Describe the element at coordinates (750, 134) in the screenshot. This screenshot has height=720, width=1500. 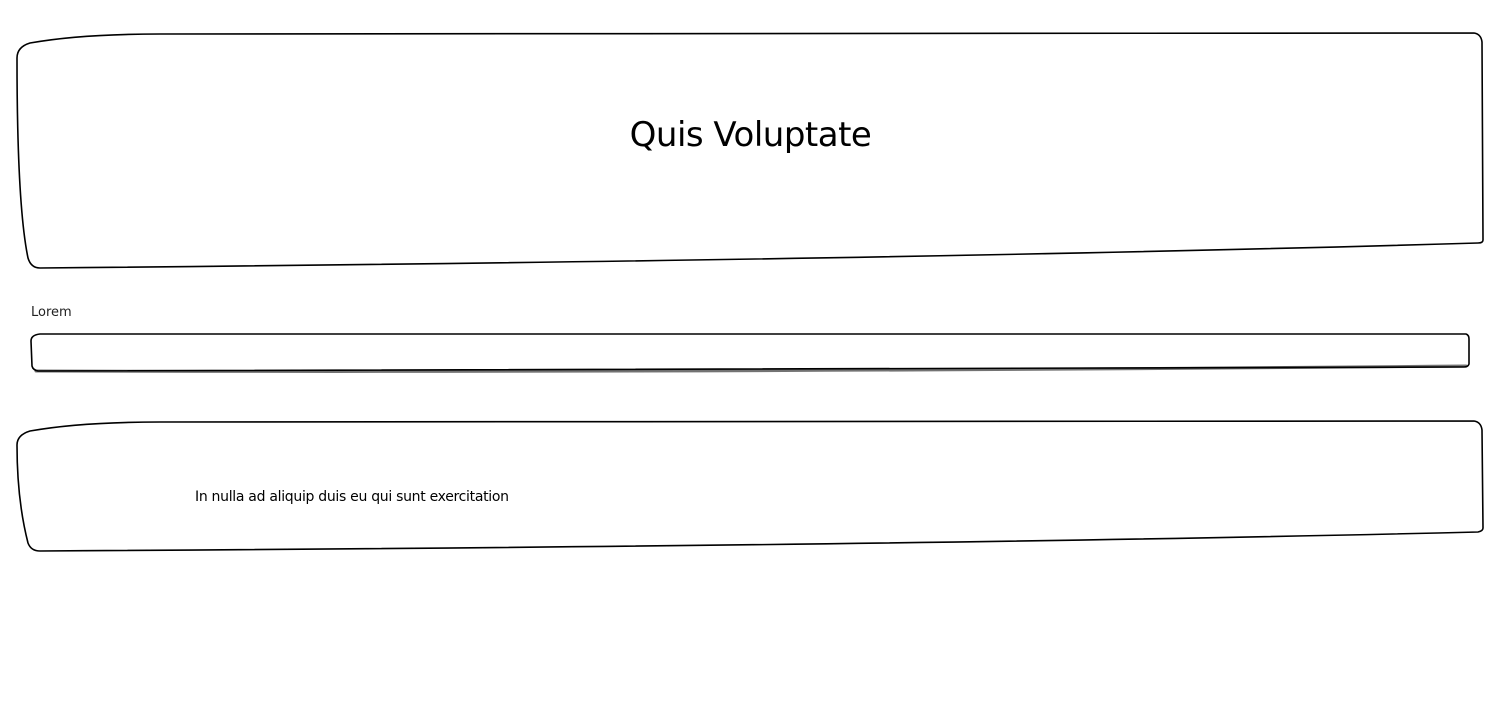
I see `page-title: Quis Voluptate` at that location.